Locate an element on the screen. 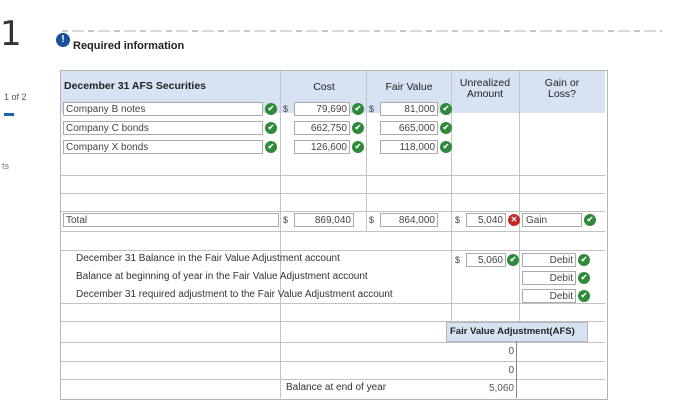 The width and height of the screenshot is (700, 401). december-balance-field: 5,060 is located at coordinates (486, 260).